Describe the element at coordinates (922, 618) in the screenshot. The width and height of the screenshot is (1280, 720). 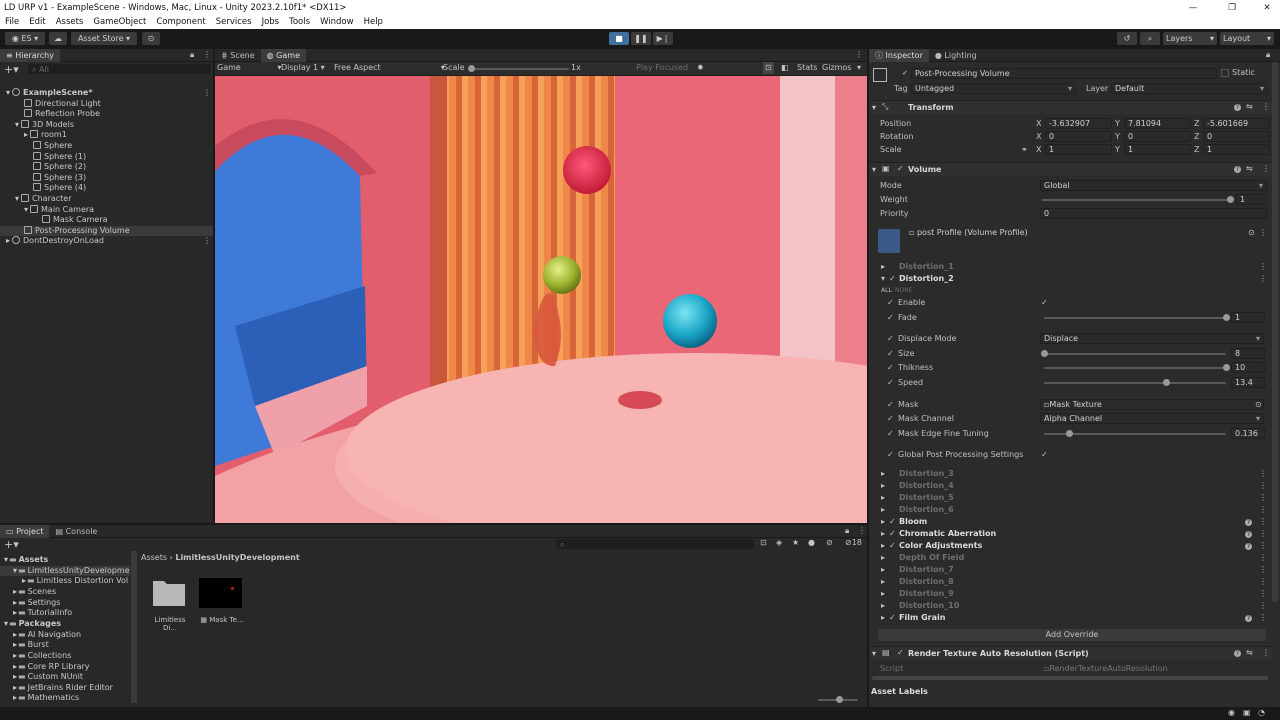
I see `override-film-grain: Film Grain` at that location.